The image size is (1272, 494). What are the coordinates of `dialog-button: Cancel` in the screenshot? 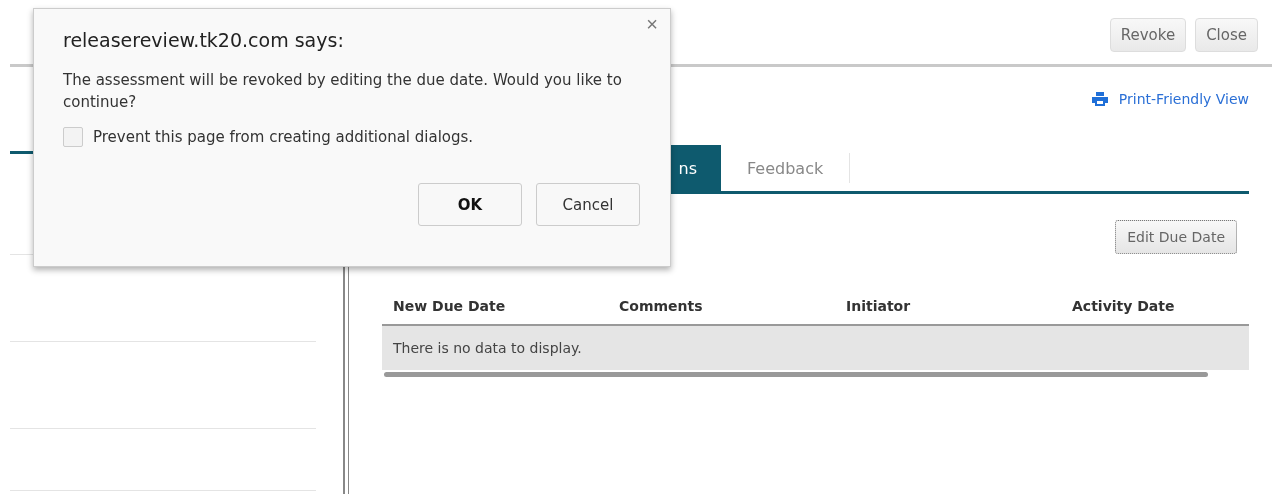 It's located at (588, 204).